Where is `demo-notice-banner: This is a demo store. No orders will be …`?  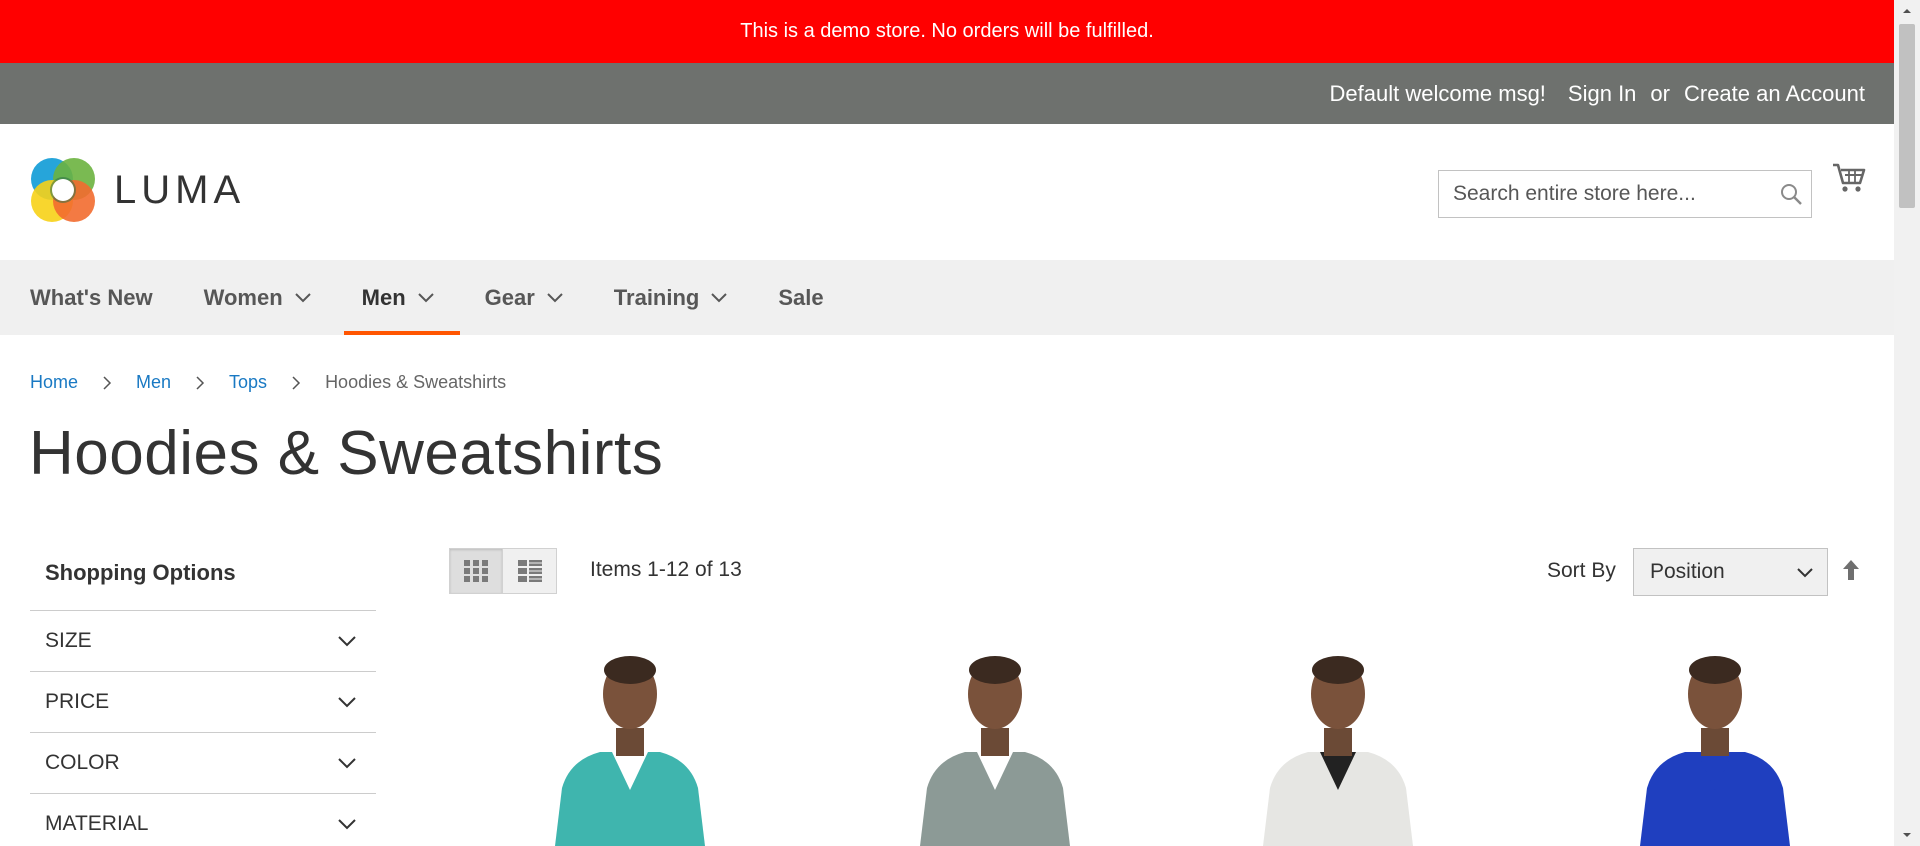
demo-notice-banner: This is a demo store. No orders will be … is located at coordinates (947, 31).